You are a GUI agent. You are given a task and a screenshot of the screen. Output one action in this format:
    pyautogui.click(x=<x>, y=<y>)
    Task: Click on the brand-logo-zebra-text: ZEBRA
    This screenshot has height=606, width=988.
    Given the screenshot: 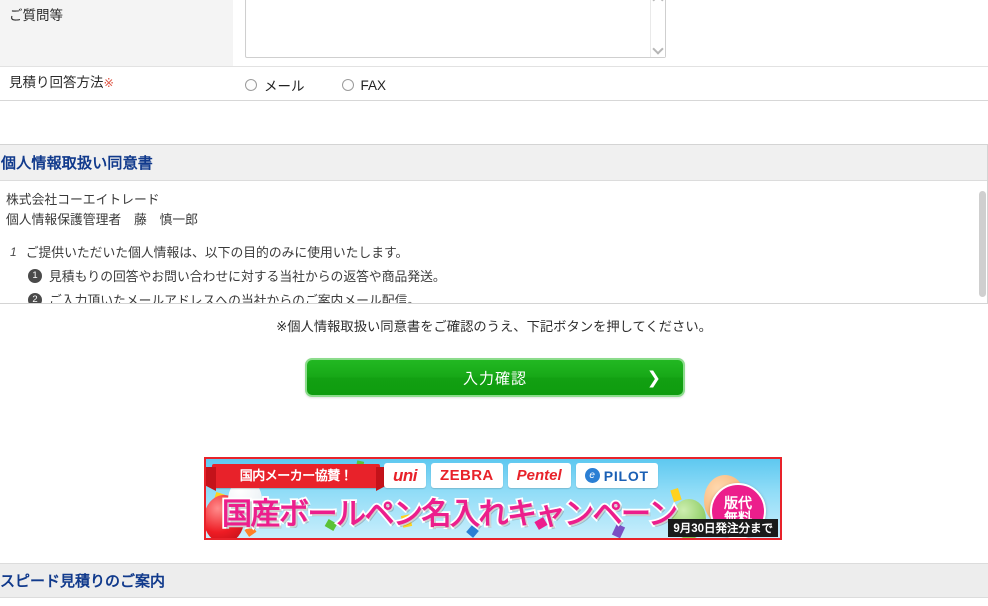 What is the action you would take?
    pyautogui.click(x=467, y=475)
    